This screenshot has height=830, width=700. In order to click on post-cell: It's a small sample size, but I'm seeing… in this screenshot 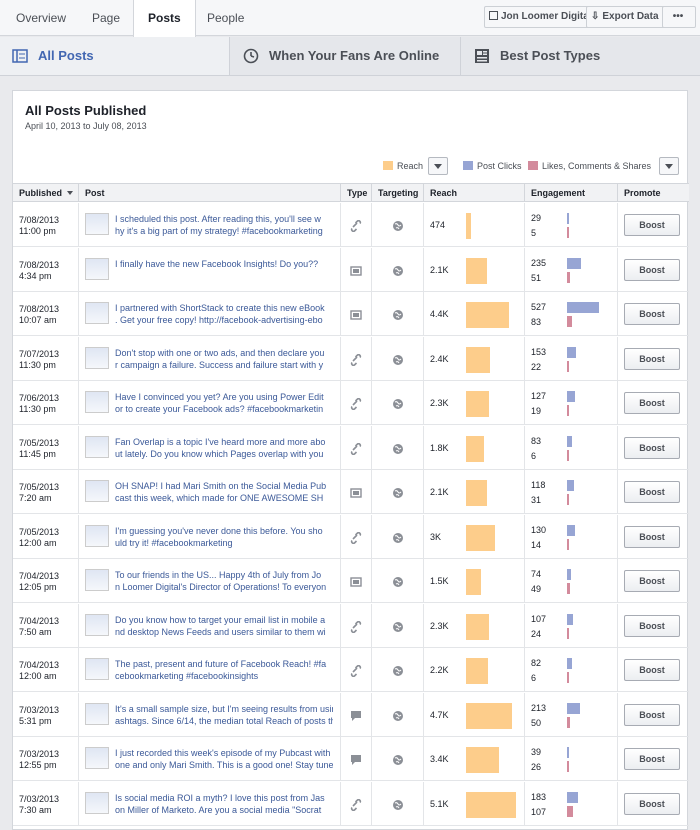, I will do `click(209, 715)`.